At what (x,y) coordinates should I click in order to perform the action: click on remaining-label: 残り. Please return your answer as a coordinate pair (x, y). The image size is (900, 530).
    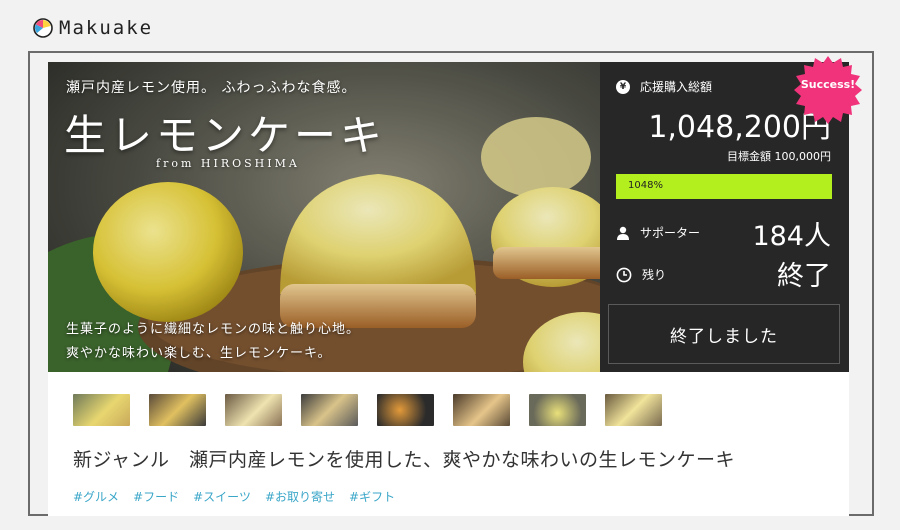
    Looking at the image, I should click on (654, 275).